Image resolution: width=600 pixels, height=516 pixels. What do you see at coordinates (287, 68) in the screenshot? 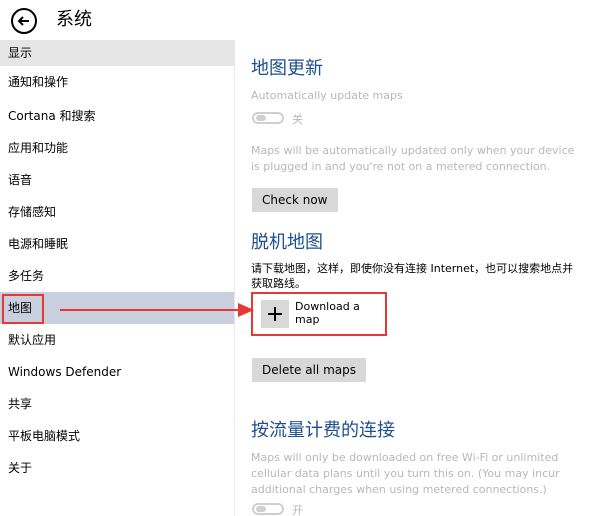
I see `map-updates-heading: 地图更新` at bounding box center [287, 68].